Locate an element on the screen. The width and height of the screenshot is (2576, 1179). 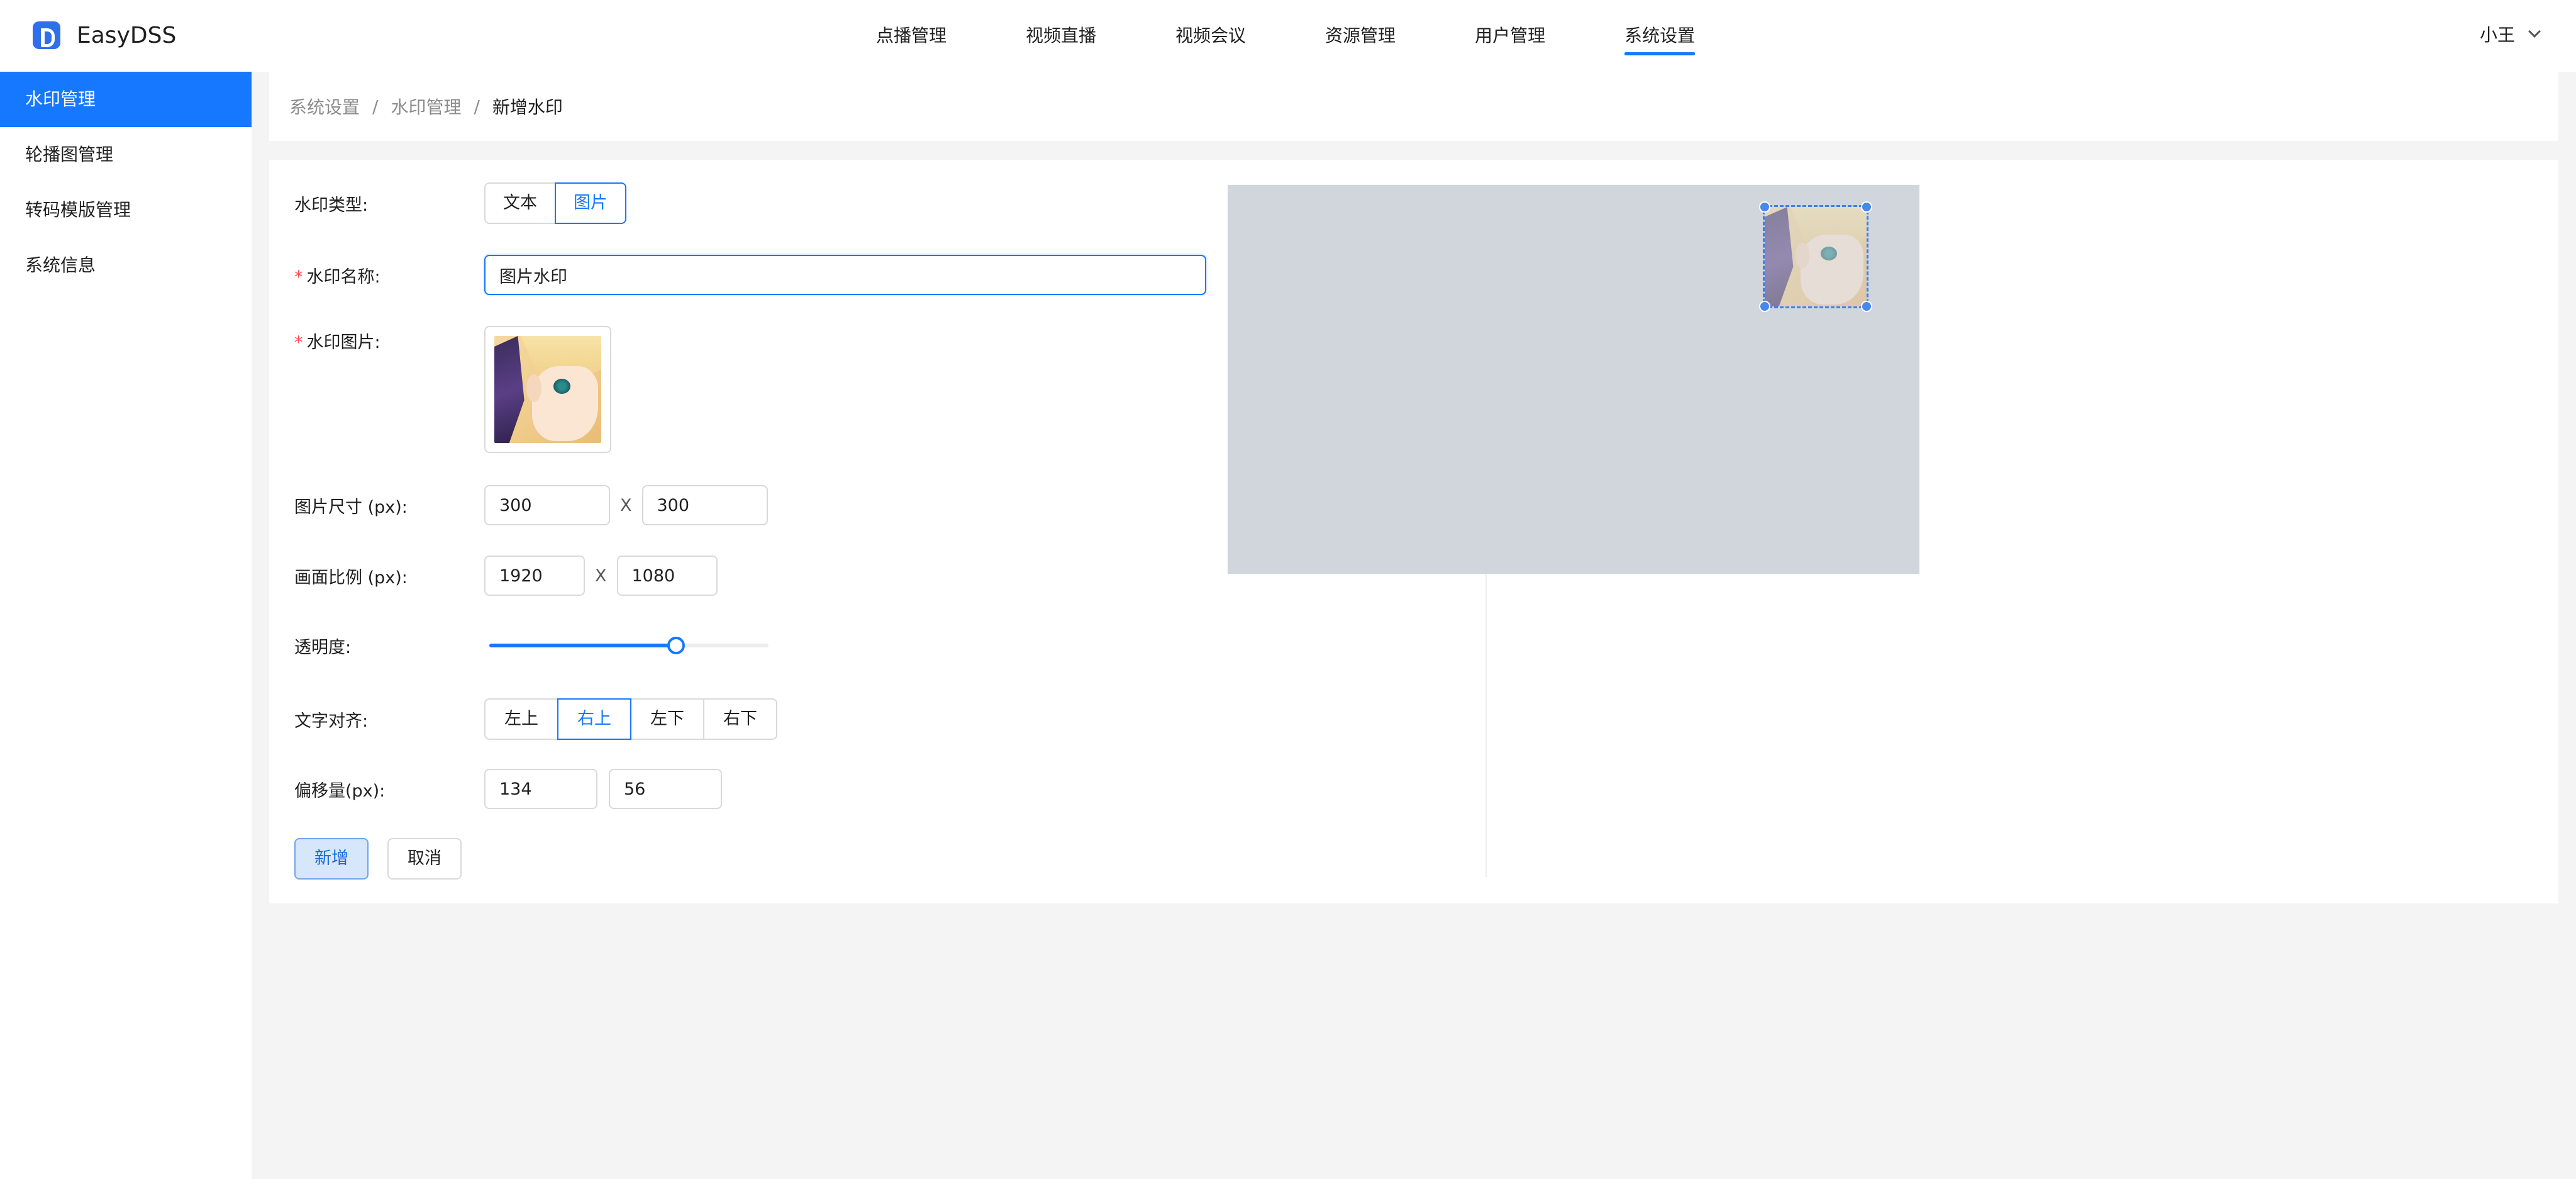
watermark-image-upload is located at coordinates (547, 389).